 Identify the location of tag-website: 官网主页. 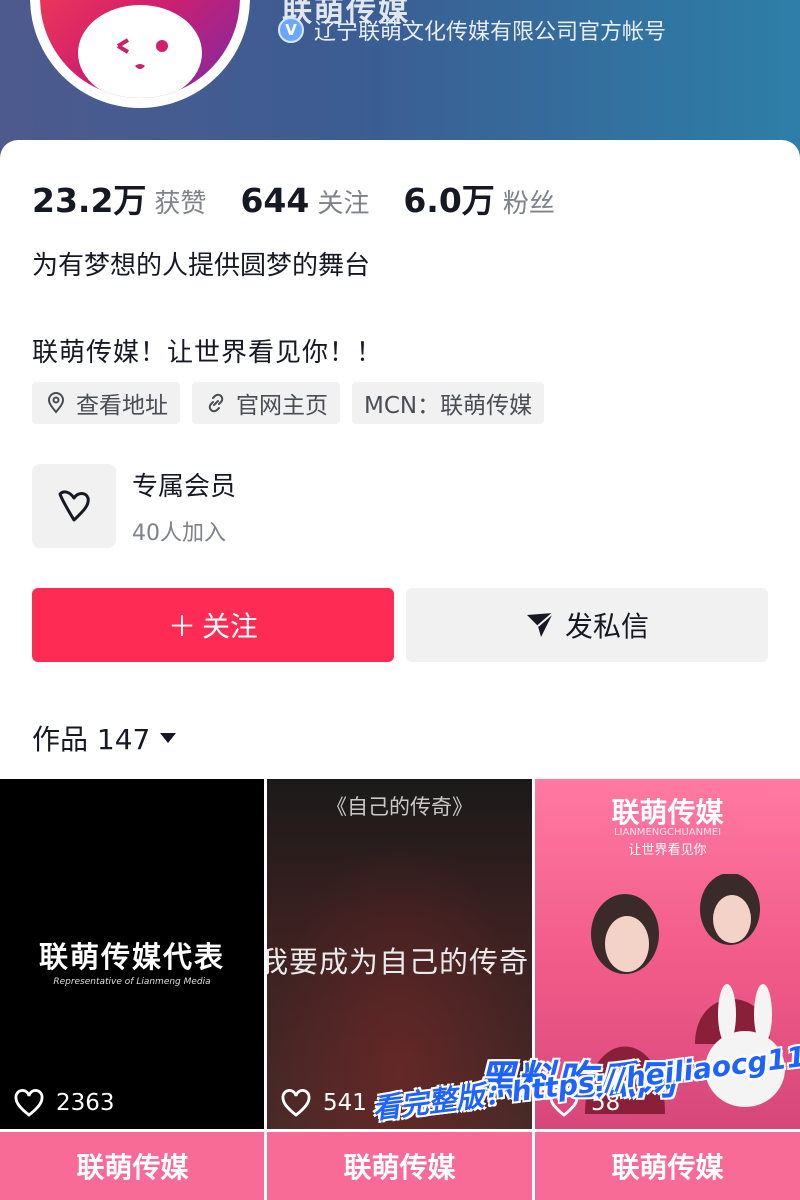
(266, 403).